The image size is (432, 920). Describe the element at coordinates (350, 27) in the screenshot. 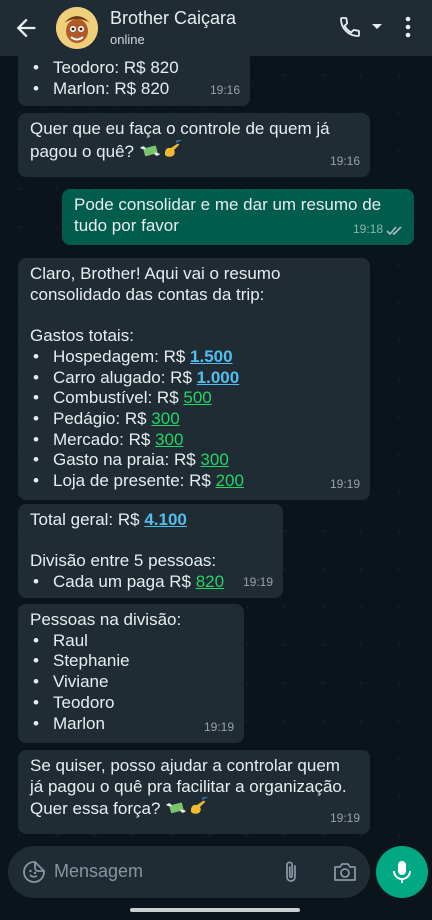

I see `phone-icon` at that location.